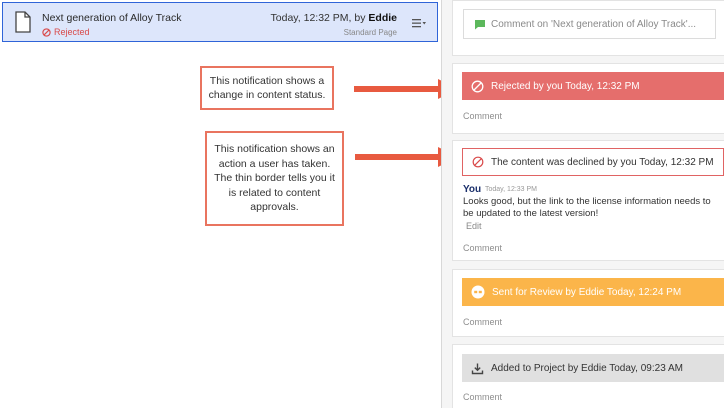 The image size is (724, 408). Describe the element at coordinates (565, 86) in the screenshot. I see `rejected-banner-text: Rejected by you Today, 12:32 PM` at that location.